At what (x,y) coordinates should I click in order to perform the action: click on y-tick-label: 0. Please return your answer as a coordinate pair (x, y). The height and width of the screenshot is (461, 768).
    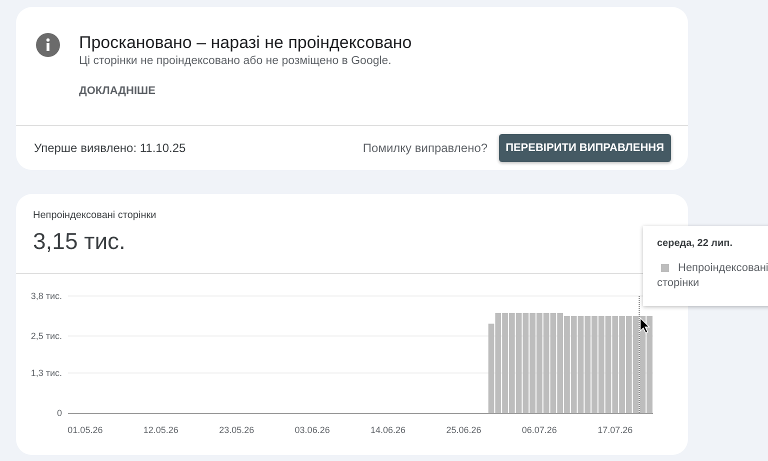
    Looking at the image, I should click on (59, 413).